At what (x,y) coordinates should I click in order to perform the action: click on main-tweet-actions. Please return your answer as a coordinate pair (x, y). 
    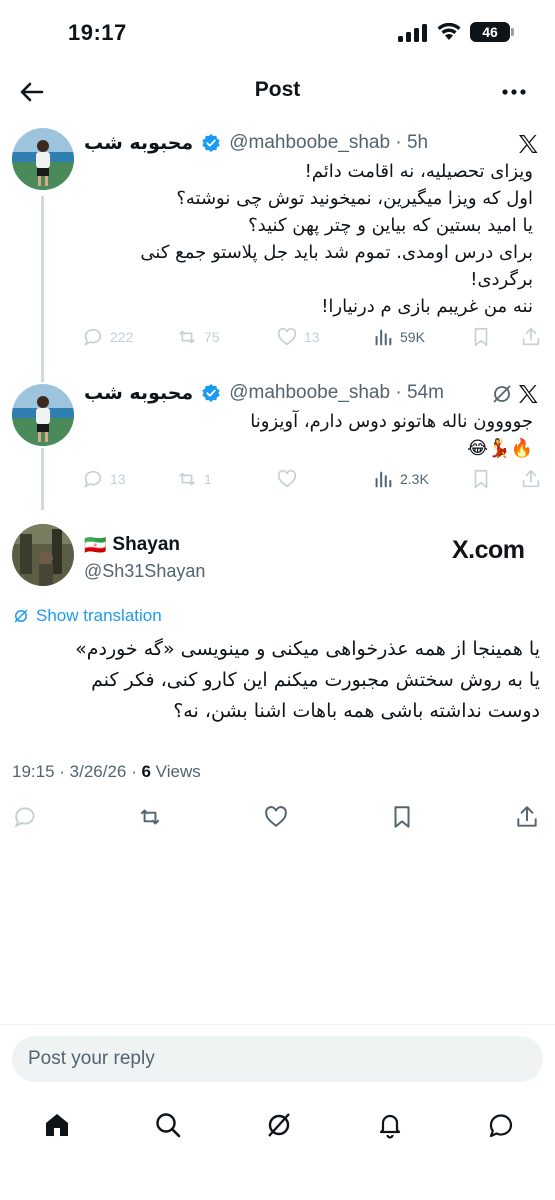
    Looking at the image, I should click on (277, 819).